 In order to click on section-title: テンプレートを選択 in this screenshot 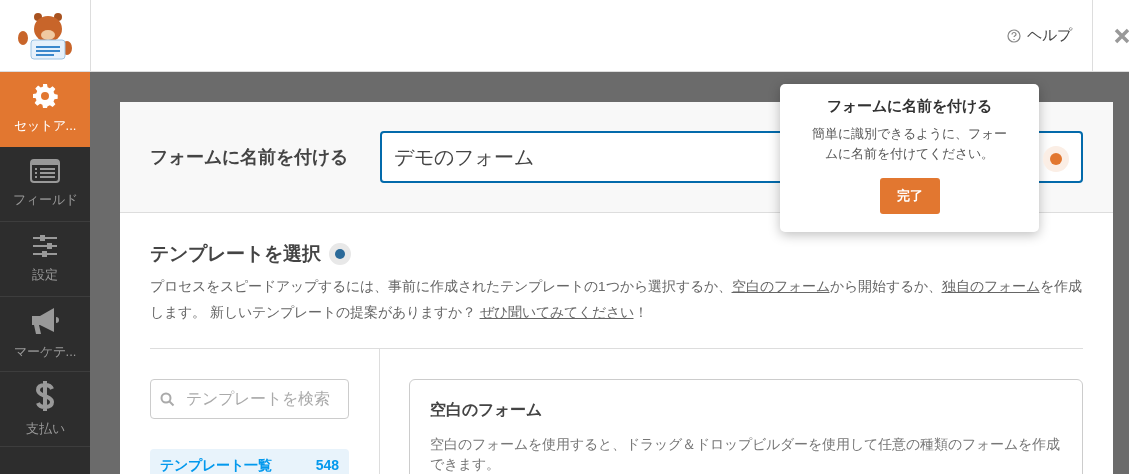, I will do `click(235, 254)`.